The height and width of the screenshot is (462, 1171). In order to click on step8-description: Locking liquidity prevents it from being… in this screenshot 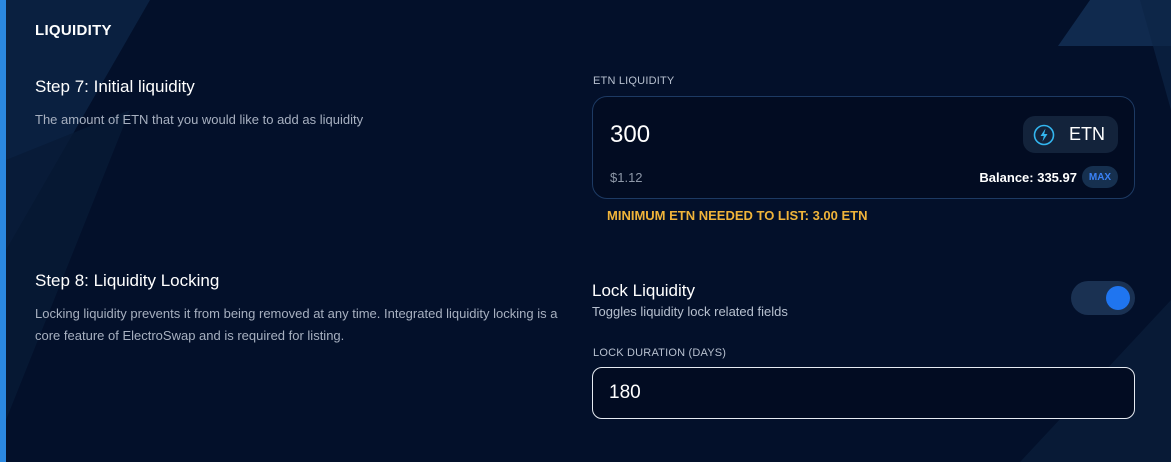, I will do `click(296, 324)`.